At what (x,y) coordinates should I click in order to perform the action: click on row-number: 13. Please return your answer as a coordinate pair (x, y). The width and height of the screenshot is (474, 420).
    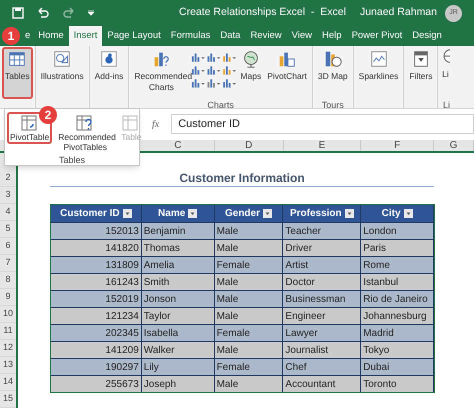
    Looking at the image, I should click on (8, 365).